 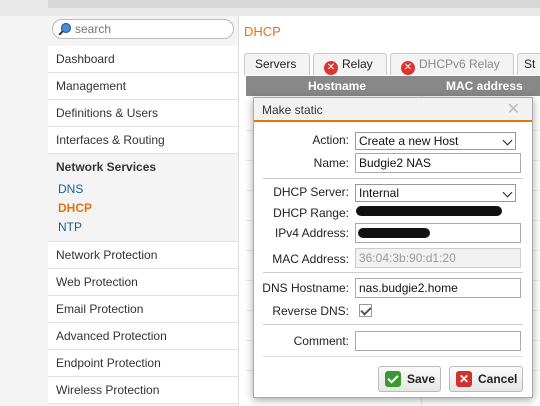 I want to click on checkmark-icon, so click(x=393, y=379).